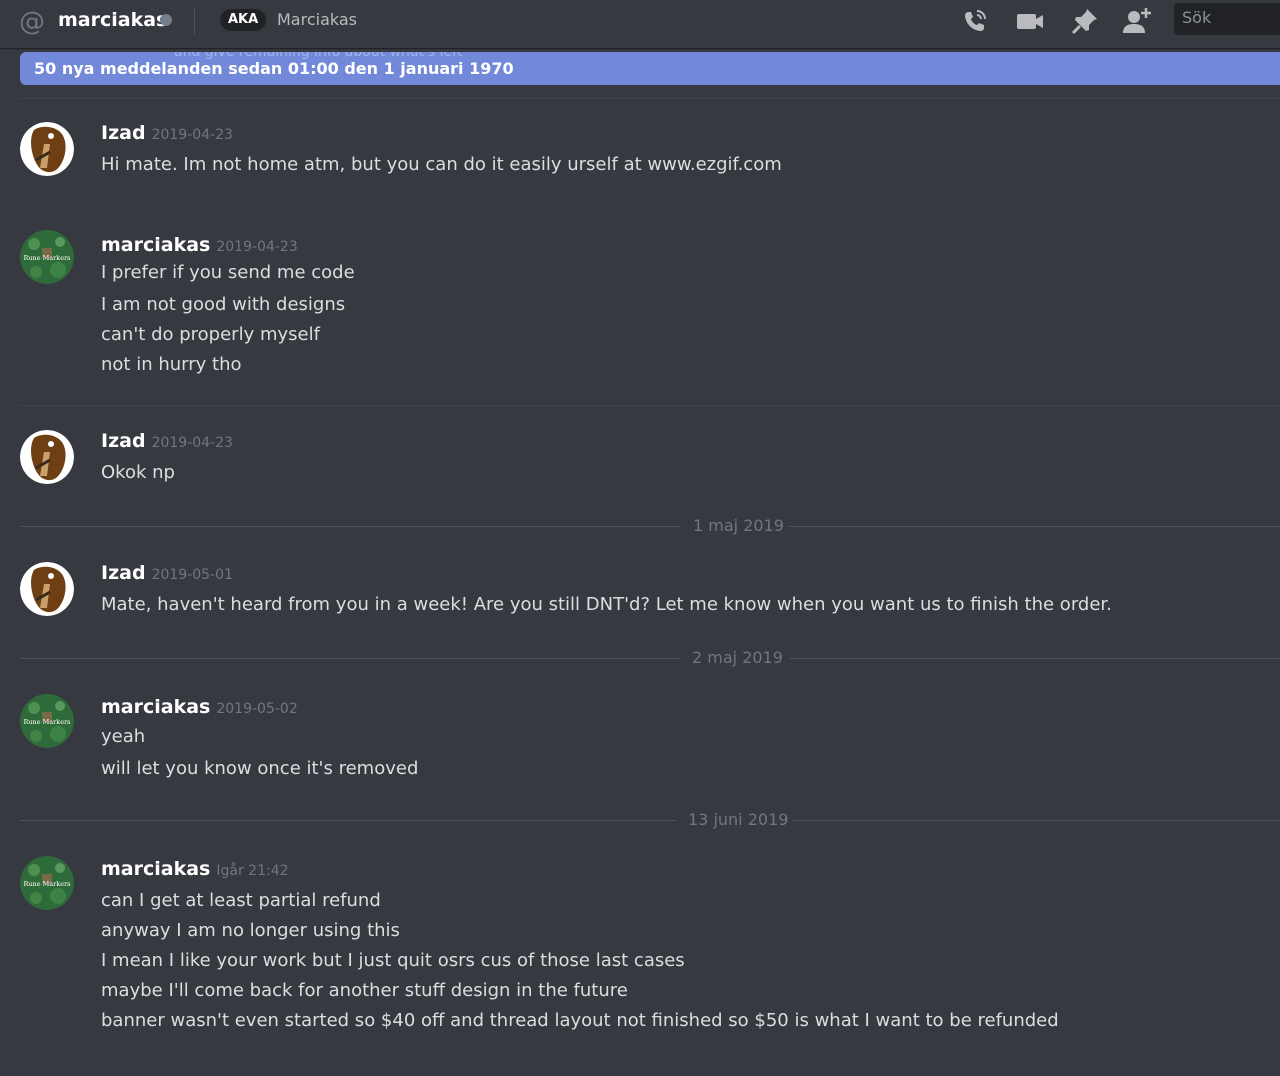 The width and height of the screenshot is (1280, 1076). What do you see at coordinates (192, 575) in the screenshot?
I see `message-timestamp: 2019-05-01` at bounding box center [192, 575].